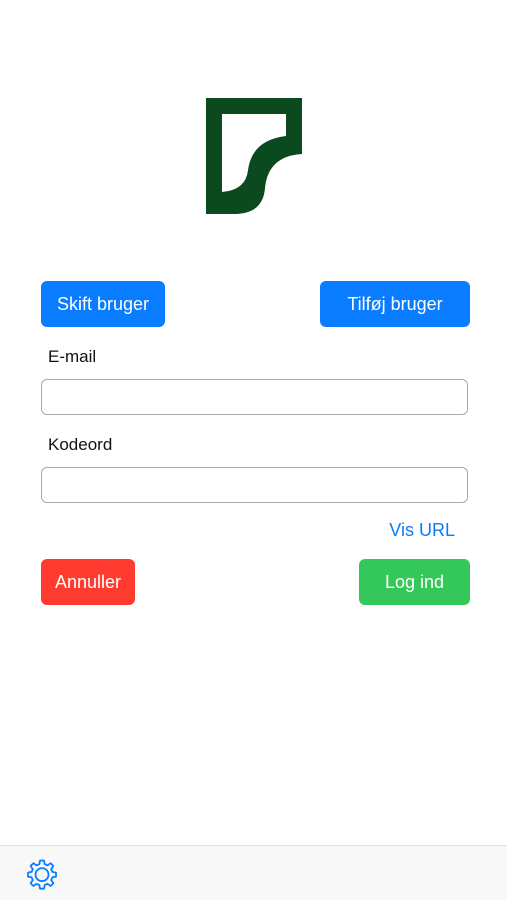 This screenshot has width=507, height=900. What do you see at coordinates (72, 356) in the screenshot?
I see `email-label: E-mail` at bounding box center [72, 356].